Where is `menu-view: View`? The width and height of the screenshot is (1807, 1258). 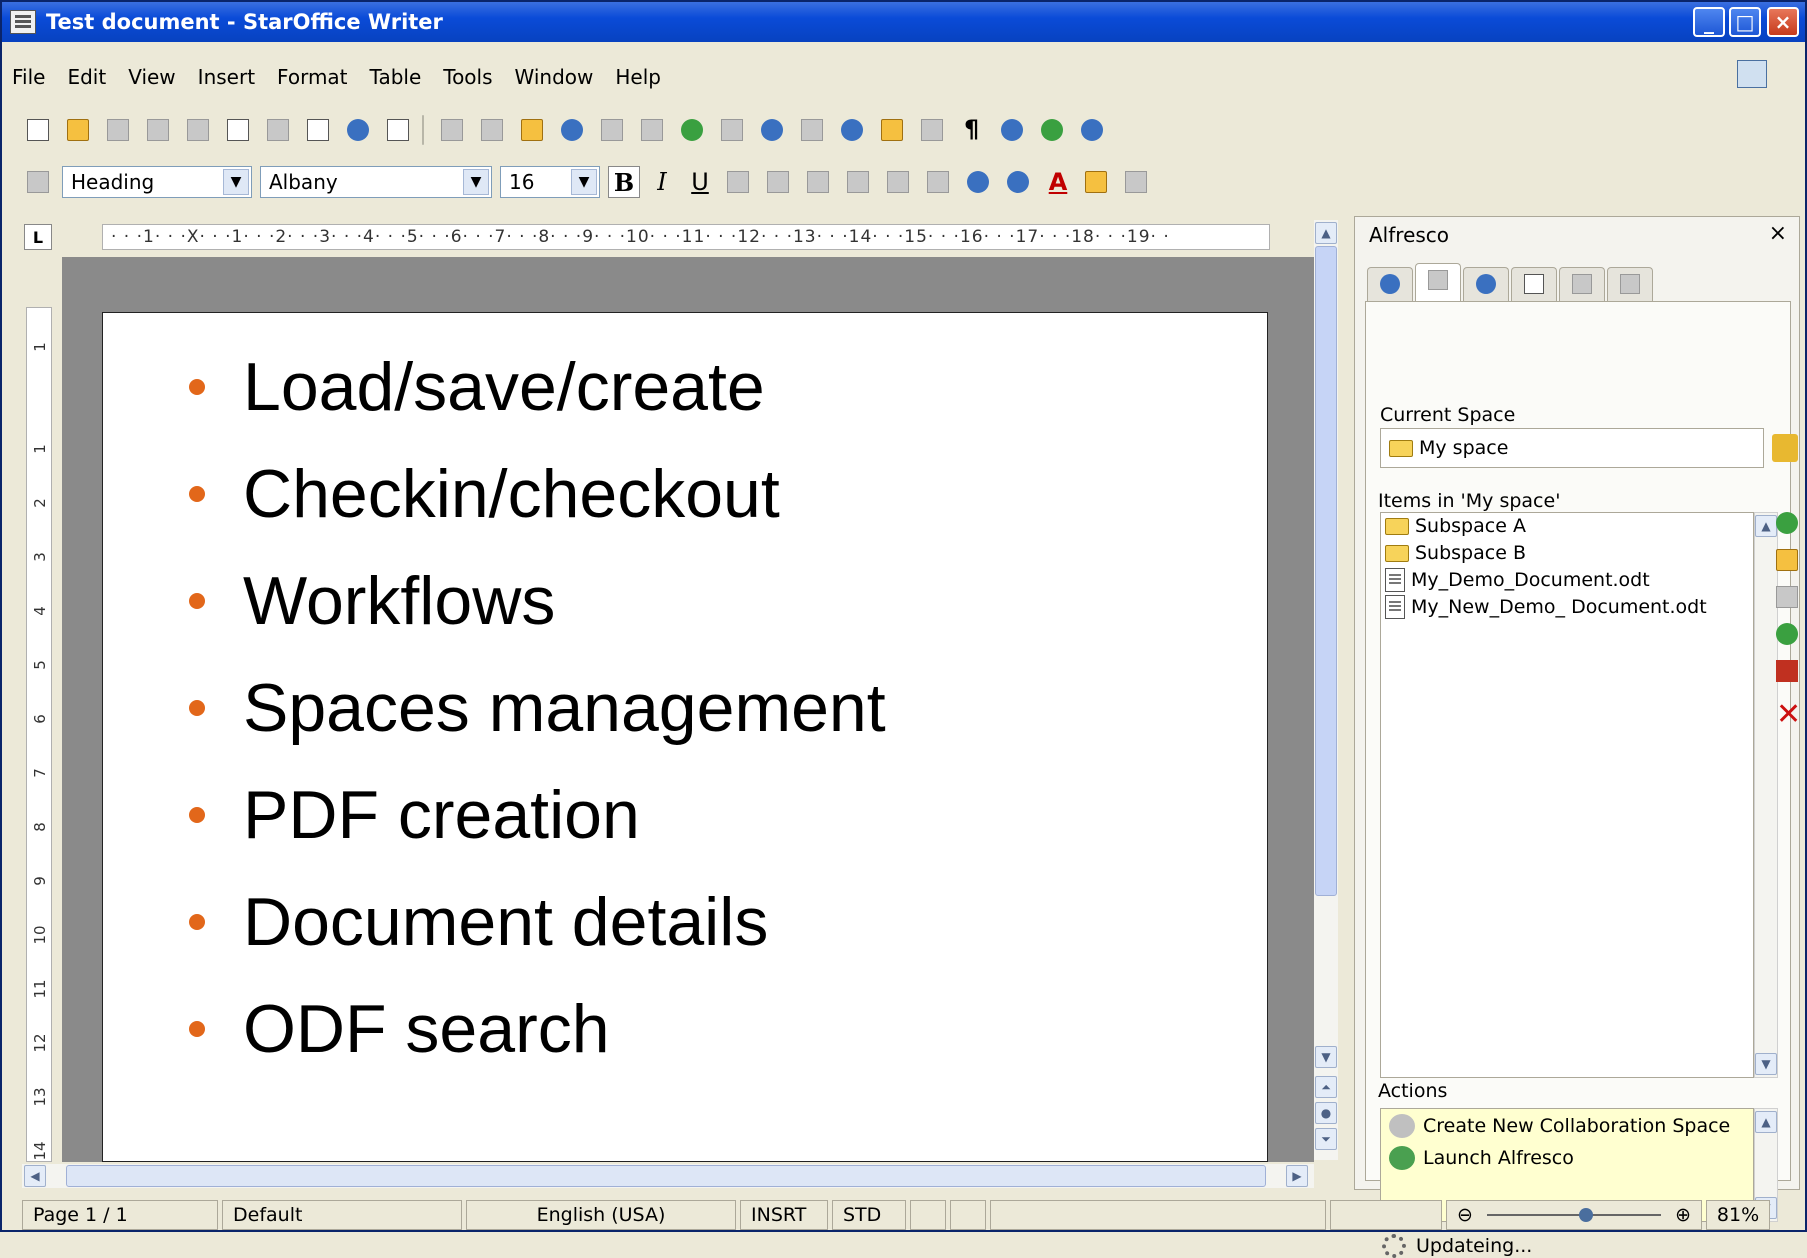
menu-view: View is located at coordinates (151, 77).